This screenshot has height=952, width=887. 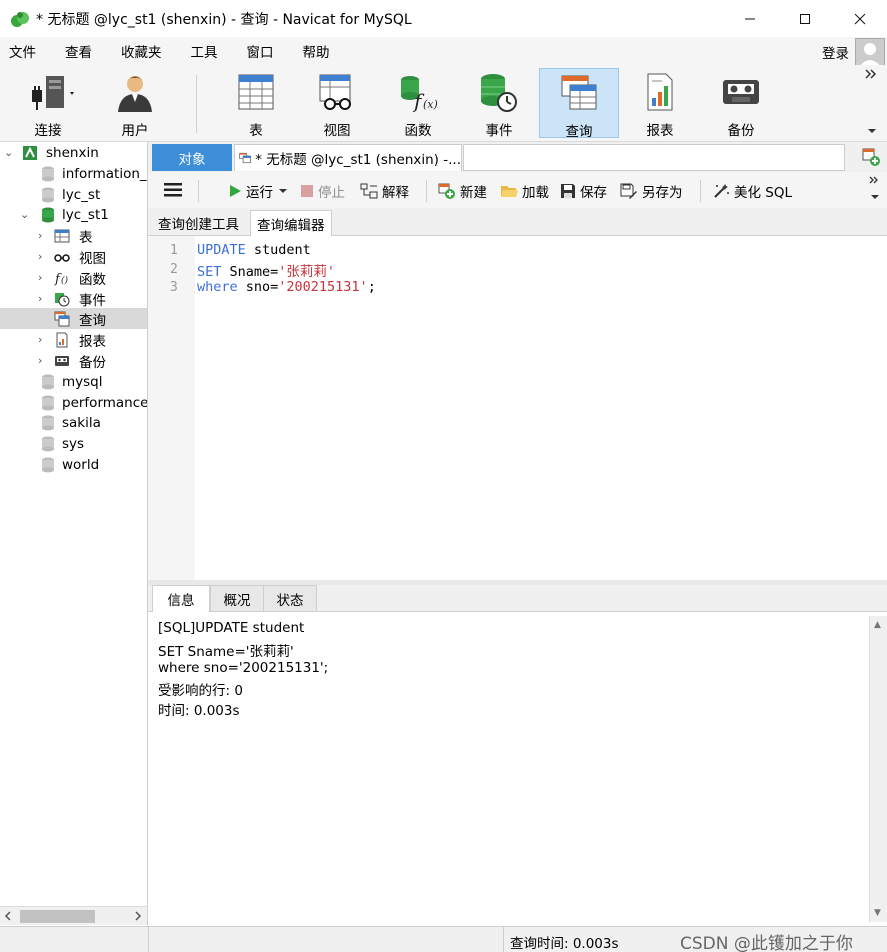 What do you see at coordinates (53, 93) in the screenshot?
I see `connect-plug-icon` at bounding box center [53, 93].